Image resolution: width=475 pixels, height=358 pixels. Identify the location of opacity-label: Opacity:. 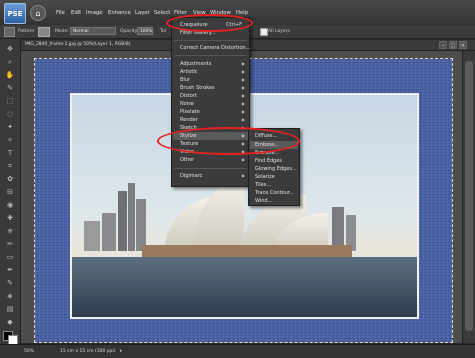
(129, 31).